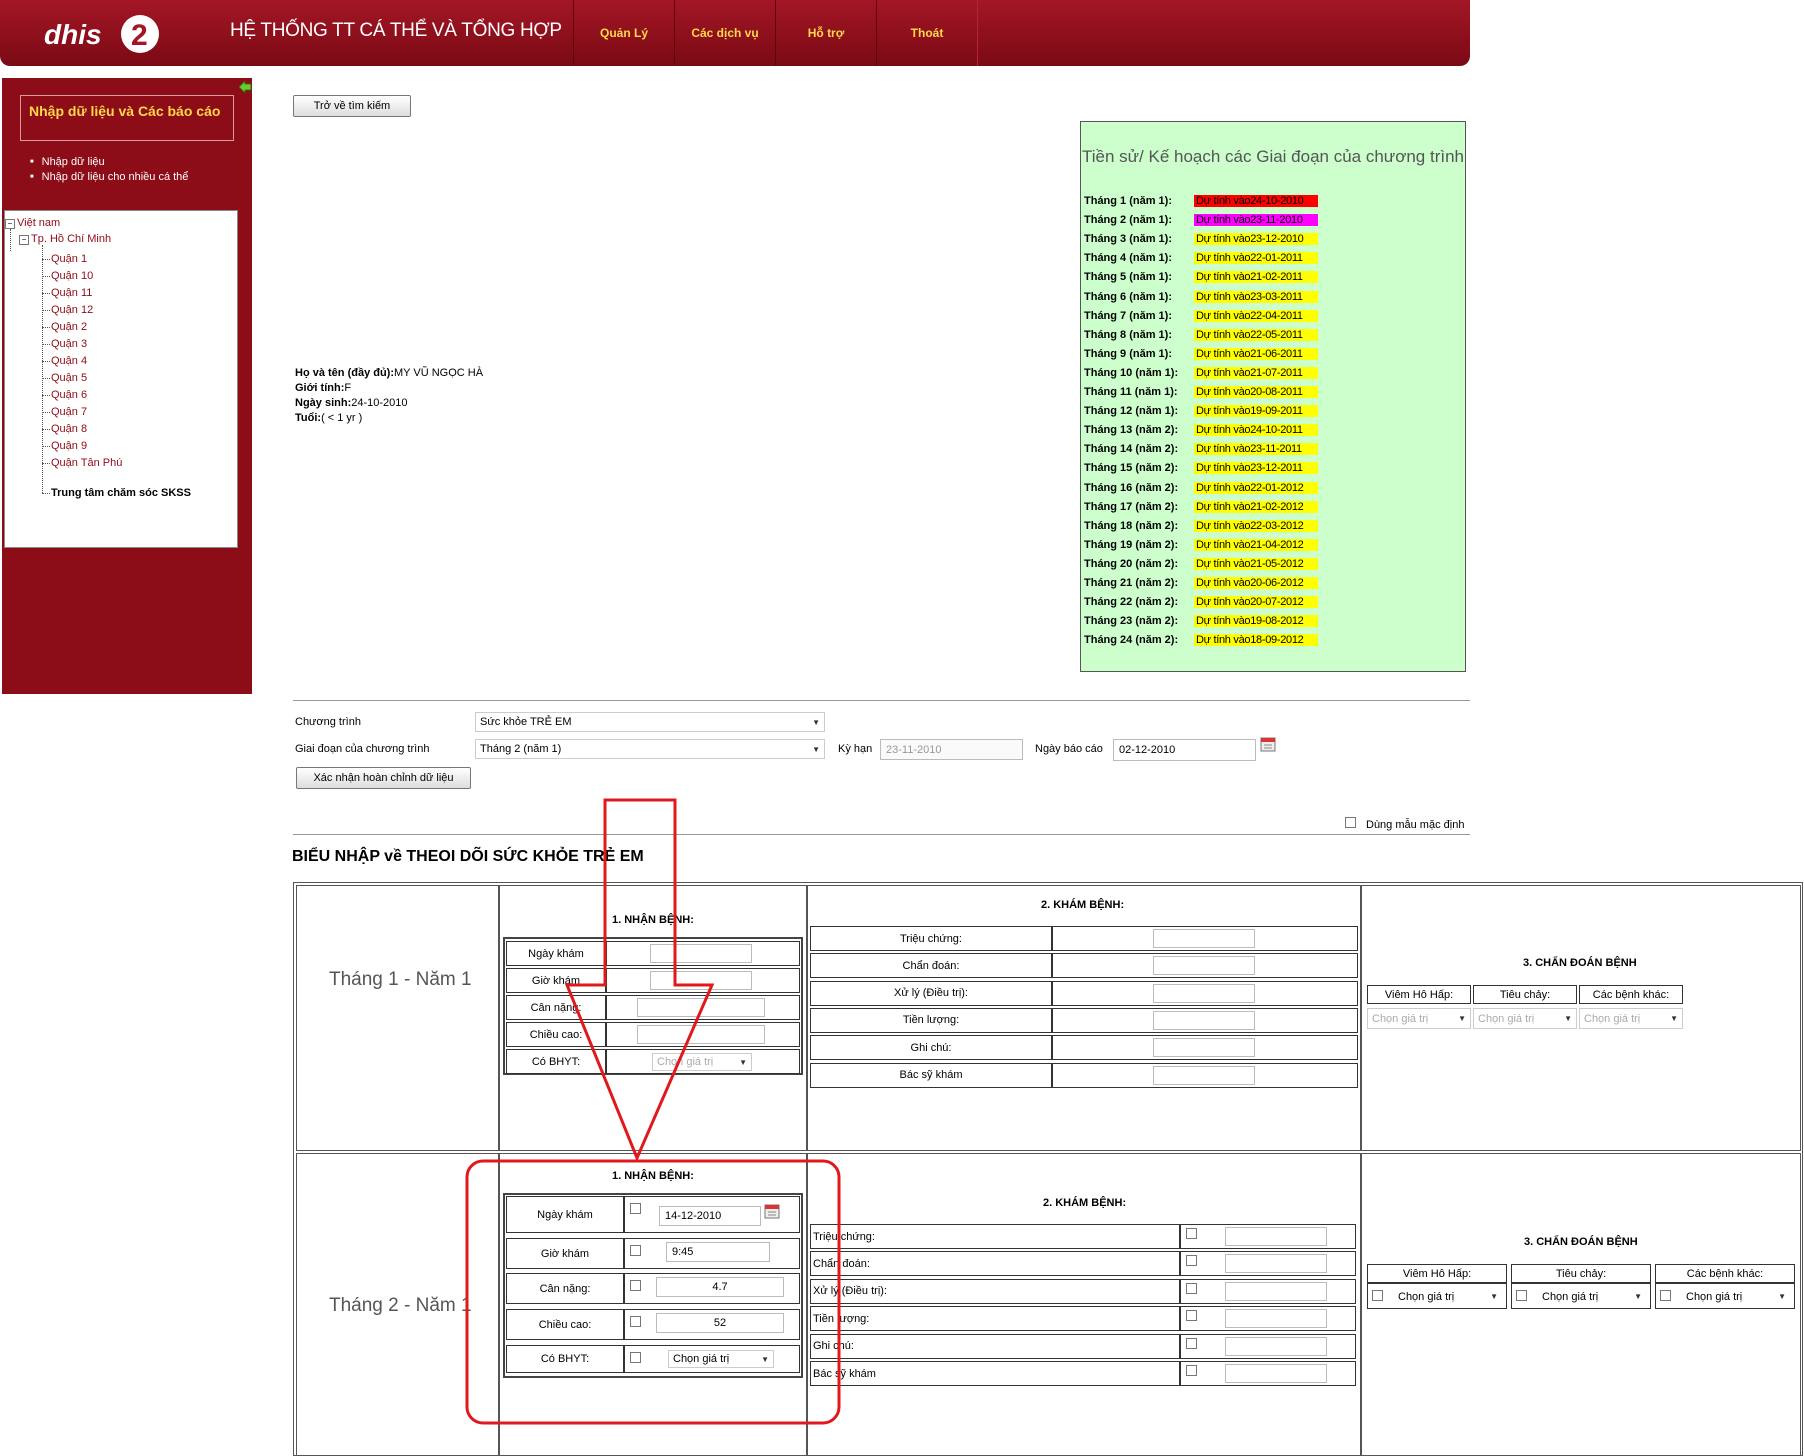 The image size is (1804, 1456). Describe the element at coordinates (1256, 602) in the screenshot. I see `stage-due-badge: Dự tính vào20-07-2012` at that location.